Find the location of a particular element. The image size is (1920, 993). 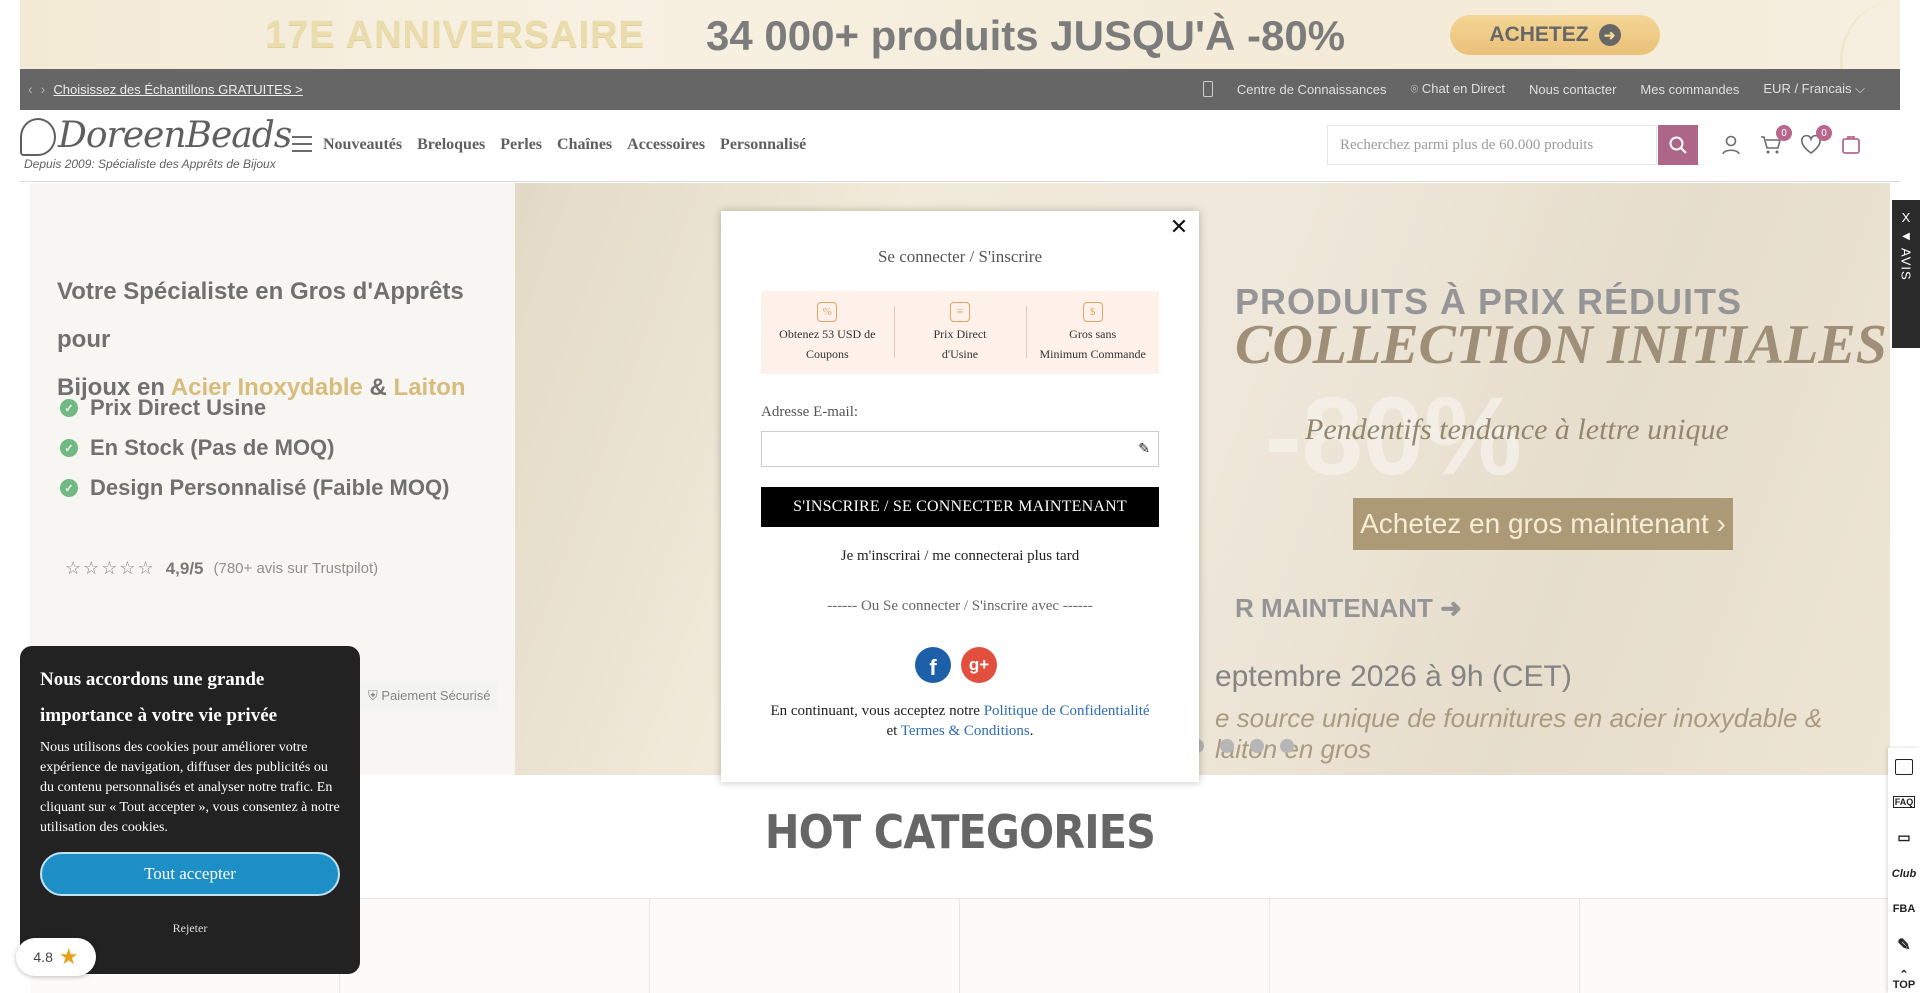

benefit-no-minimum: $ Gros sans Minimum Commande is located at coordinates (1092, 332).